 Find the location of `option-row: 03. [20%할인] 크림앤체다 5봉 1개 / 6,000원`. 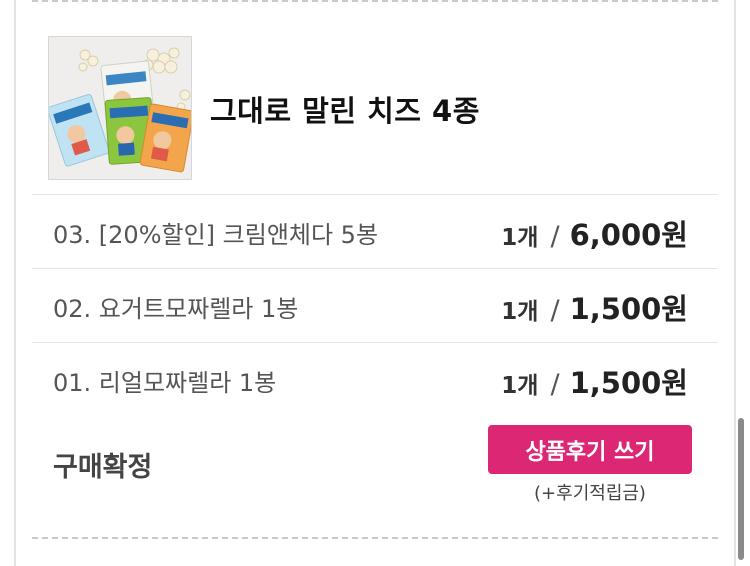

option-row: 03. [20%할인] 크림앤체다 5봉 1개 / 6,000원 is located at coordinates (375, 231).